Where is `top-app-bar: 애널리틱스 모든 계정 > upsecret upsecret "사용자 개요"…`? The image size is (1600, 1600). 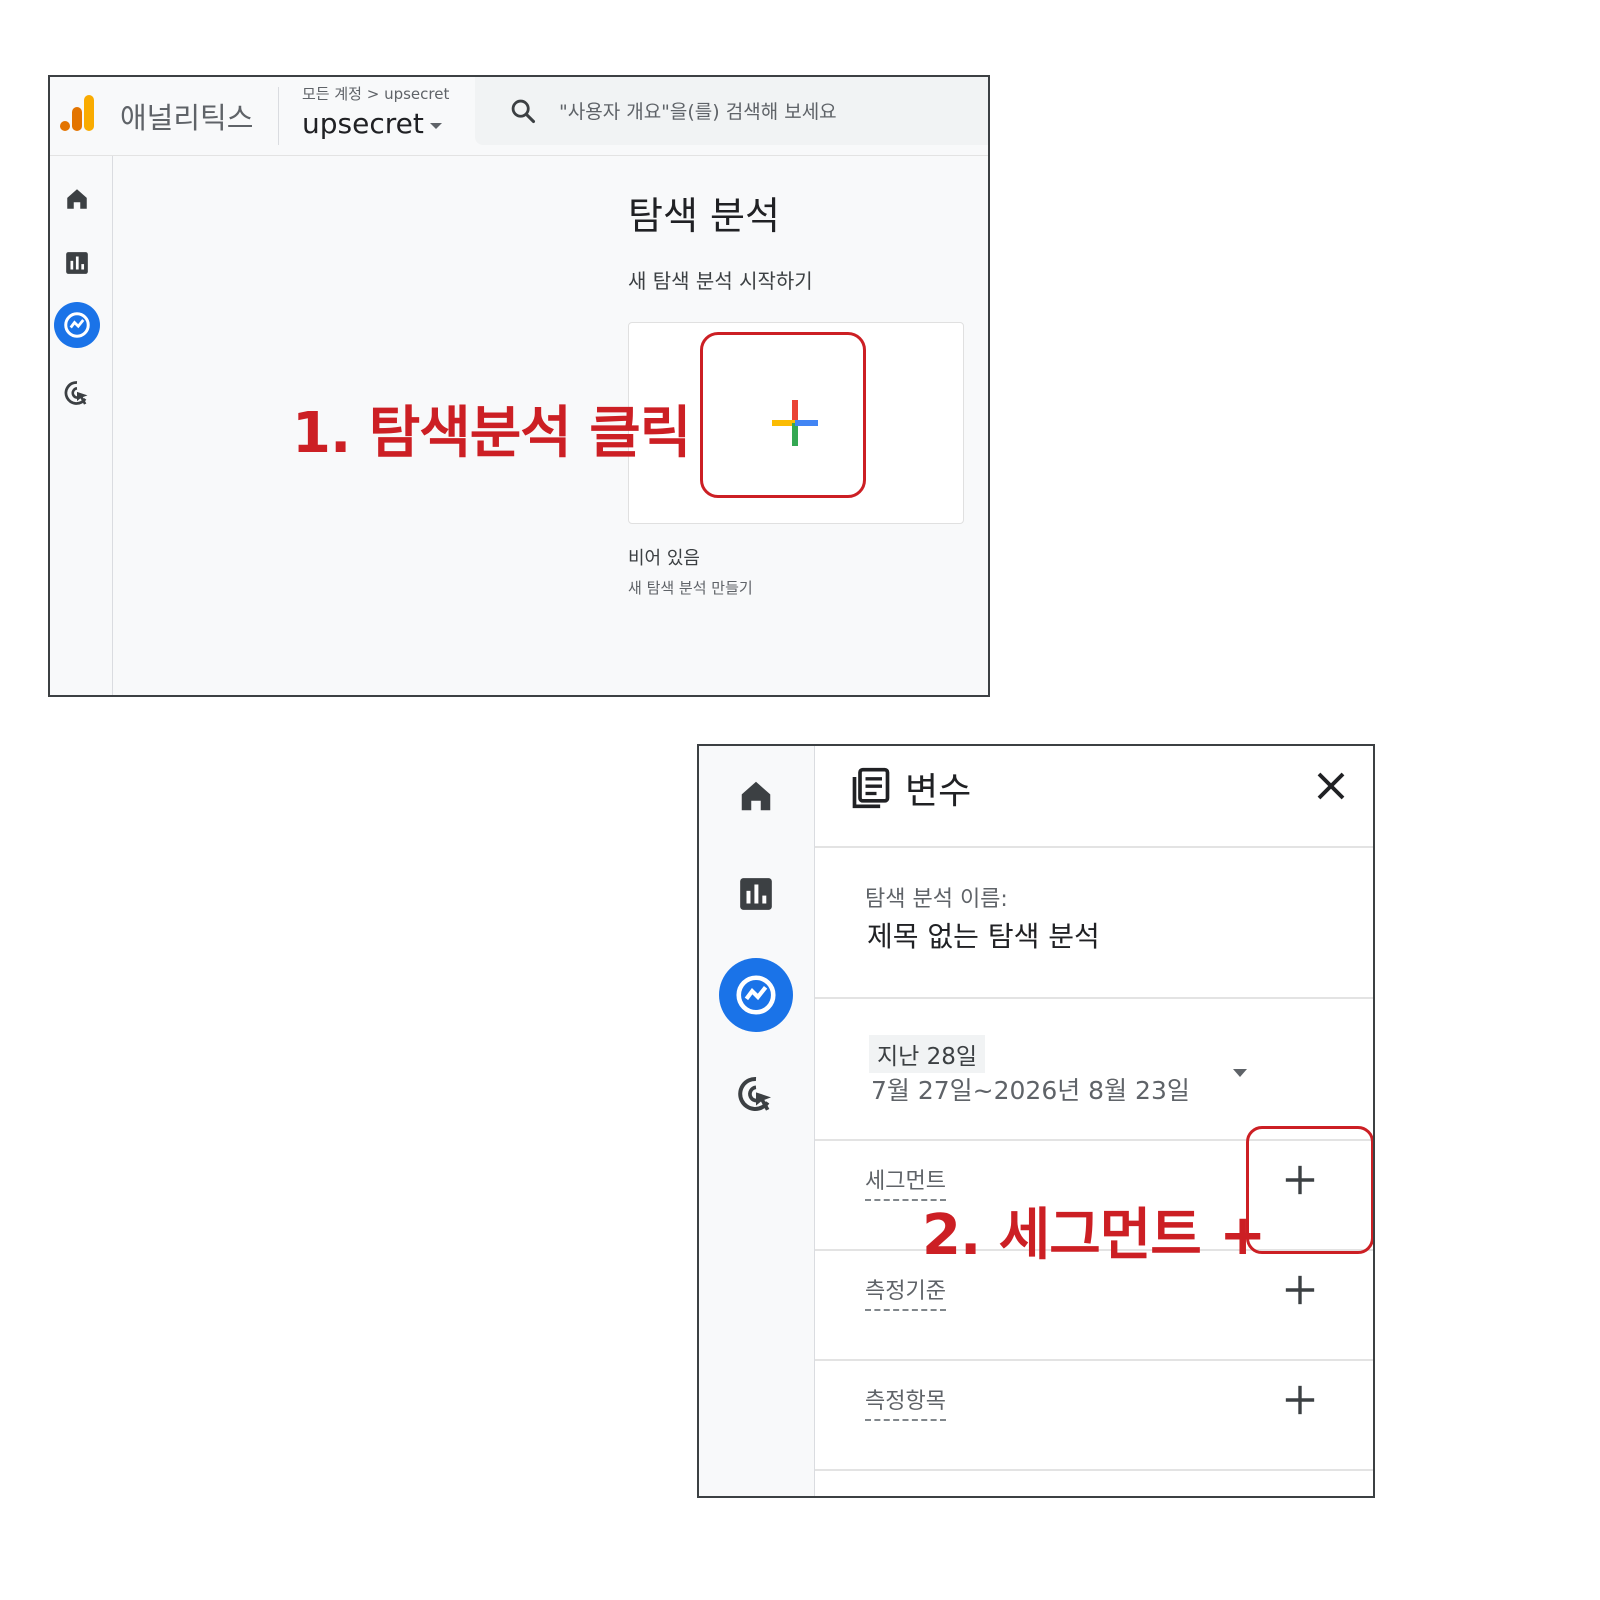
top-app-bar: 애널리틱스 모든 계정 > upsecret upsecret "사용자 개요"… is located at coordinates (519, 116).